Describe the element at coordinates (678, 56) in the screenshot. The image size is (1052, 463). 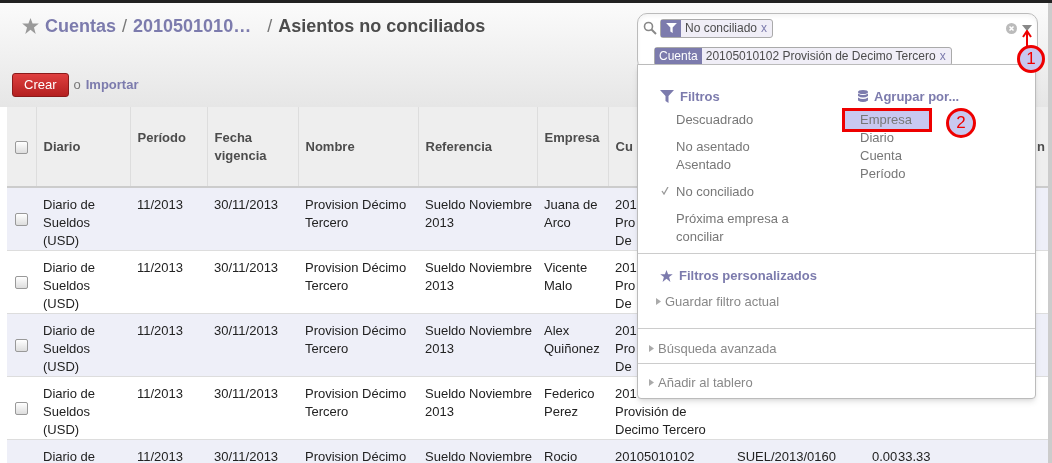
I see `facet-label: Cuenta` at that location.